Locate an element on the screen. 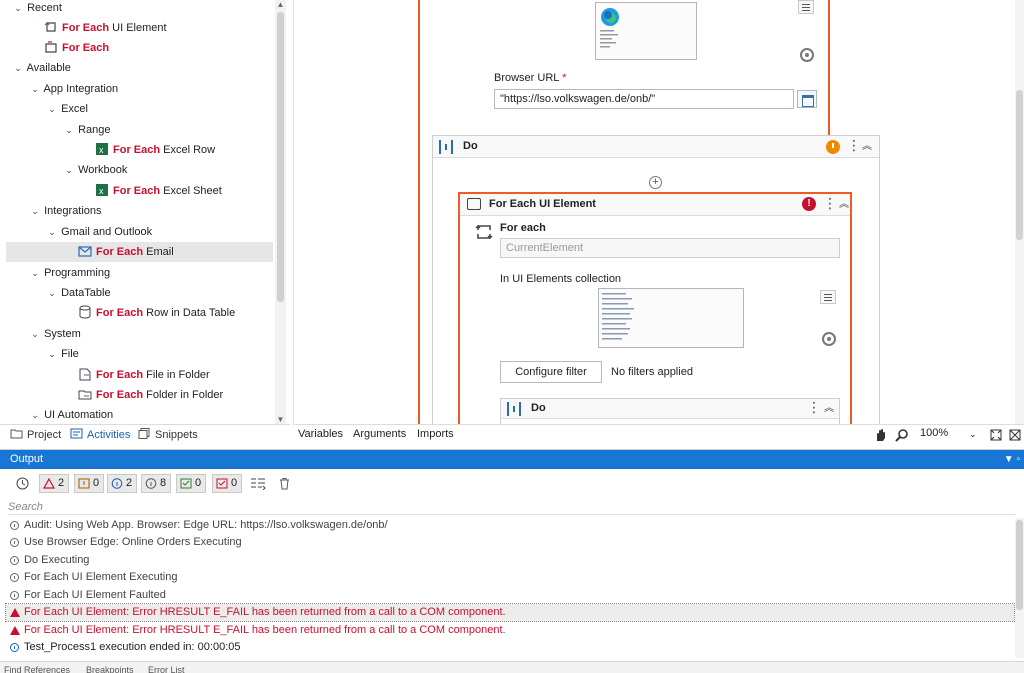 Image resolution: width=1024 pixels, height=673 pixels. sequence-icon is located at coordinates (514, 409).